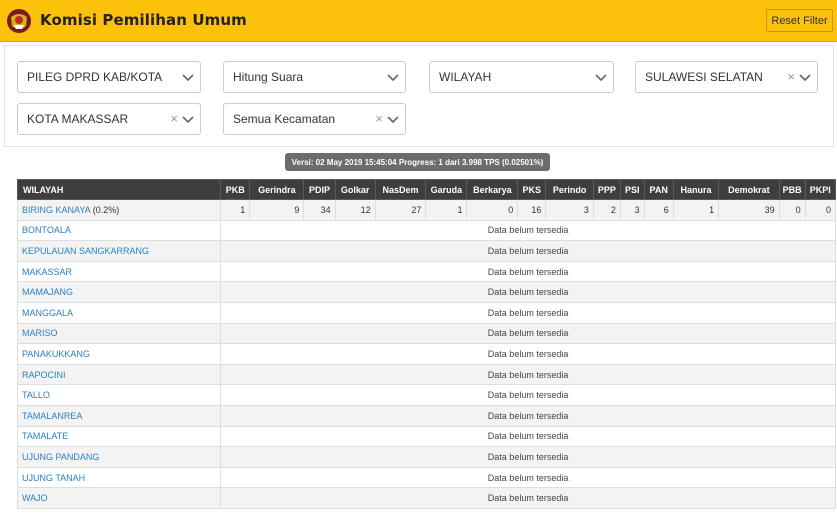  Describe the element at coordinates (606, 189) in the screenshot. I see `column-header: PPP` at that location.